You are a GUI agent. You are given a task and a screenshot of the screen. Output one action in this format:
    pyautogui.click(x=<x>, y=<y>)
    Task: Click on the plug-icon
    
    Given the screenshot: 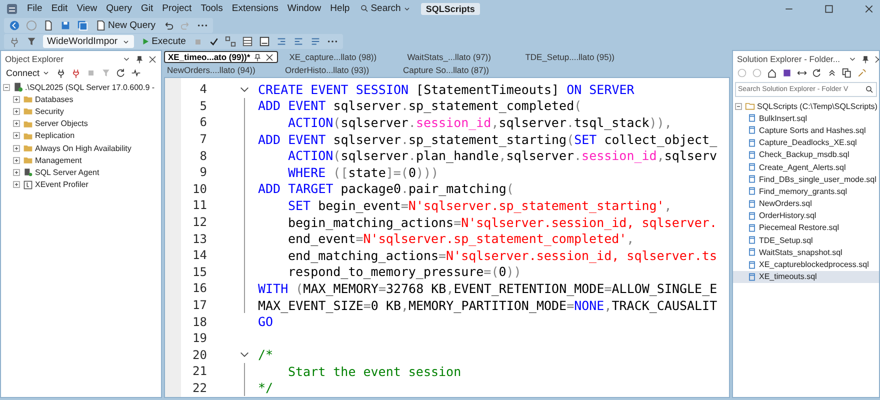 What is the action you would take?
    pyautogui.click(x=61, y=73)
    